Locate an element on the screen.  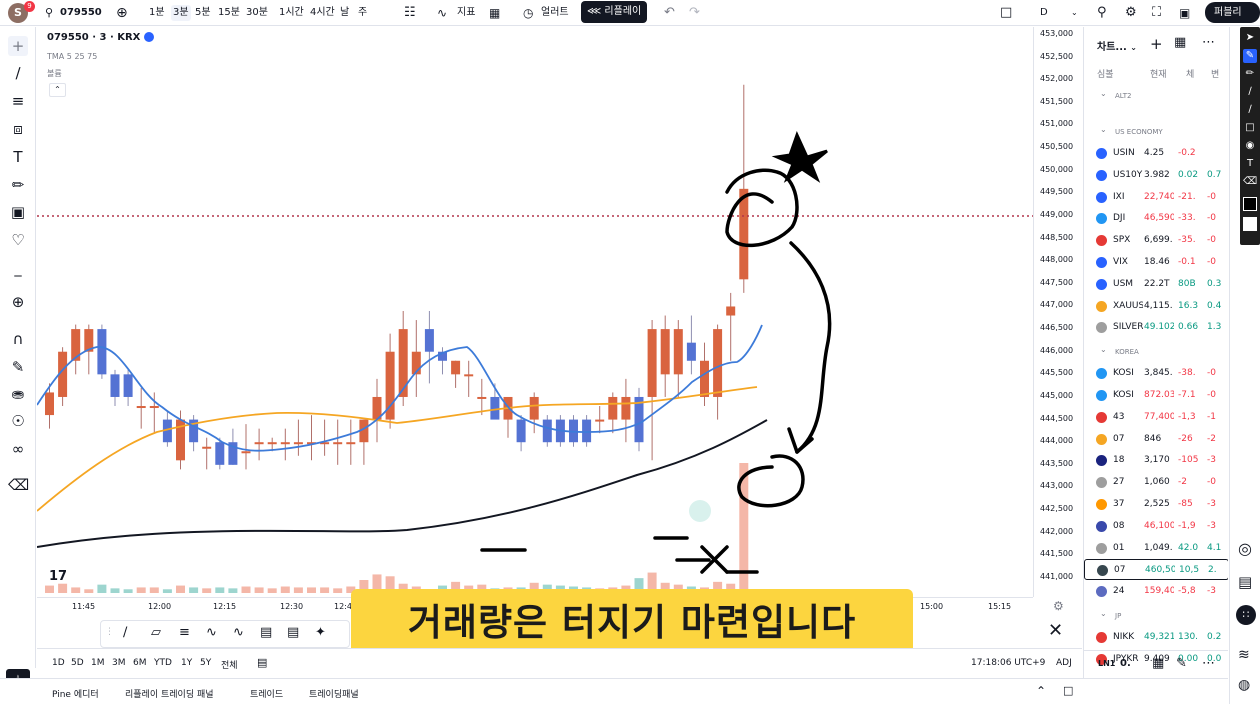
watchlist-row: US10Y 3.982 0.02 0.7 is located at coordinates (1156, 175).